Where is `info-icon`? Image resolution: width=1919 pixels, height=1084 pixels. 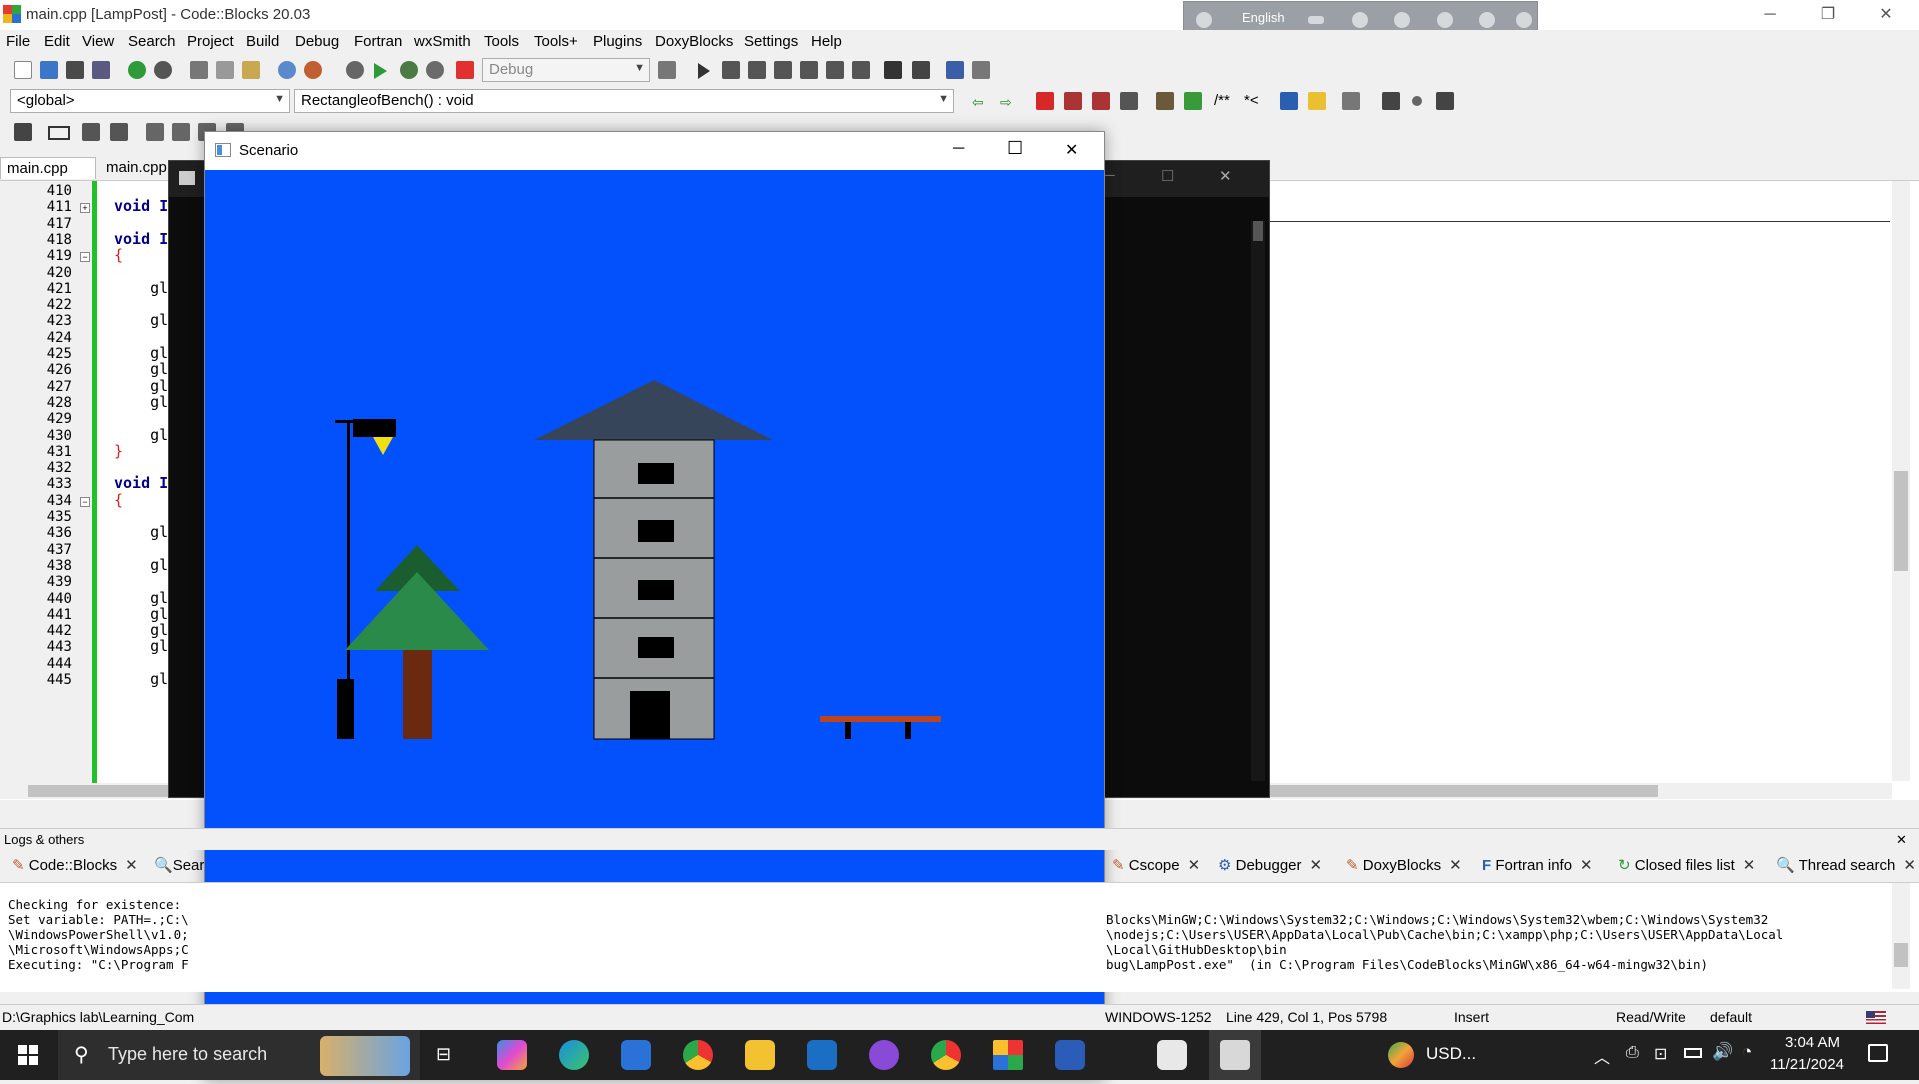 info-icon is located at coordinates (1524, 20).